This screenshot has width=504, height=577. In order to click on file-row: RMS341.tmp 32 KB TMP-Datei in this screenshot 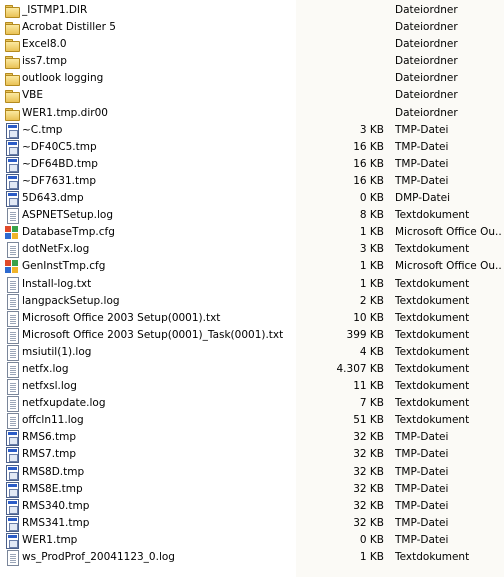, I will do `click(252, 523)`.